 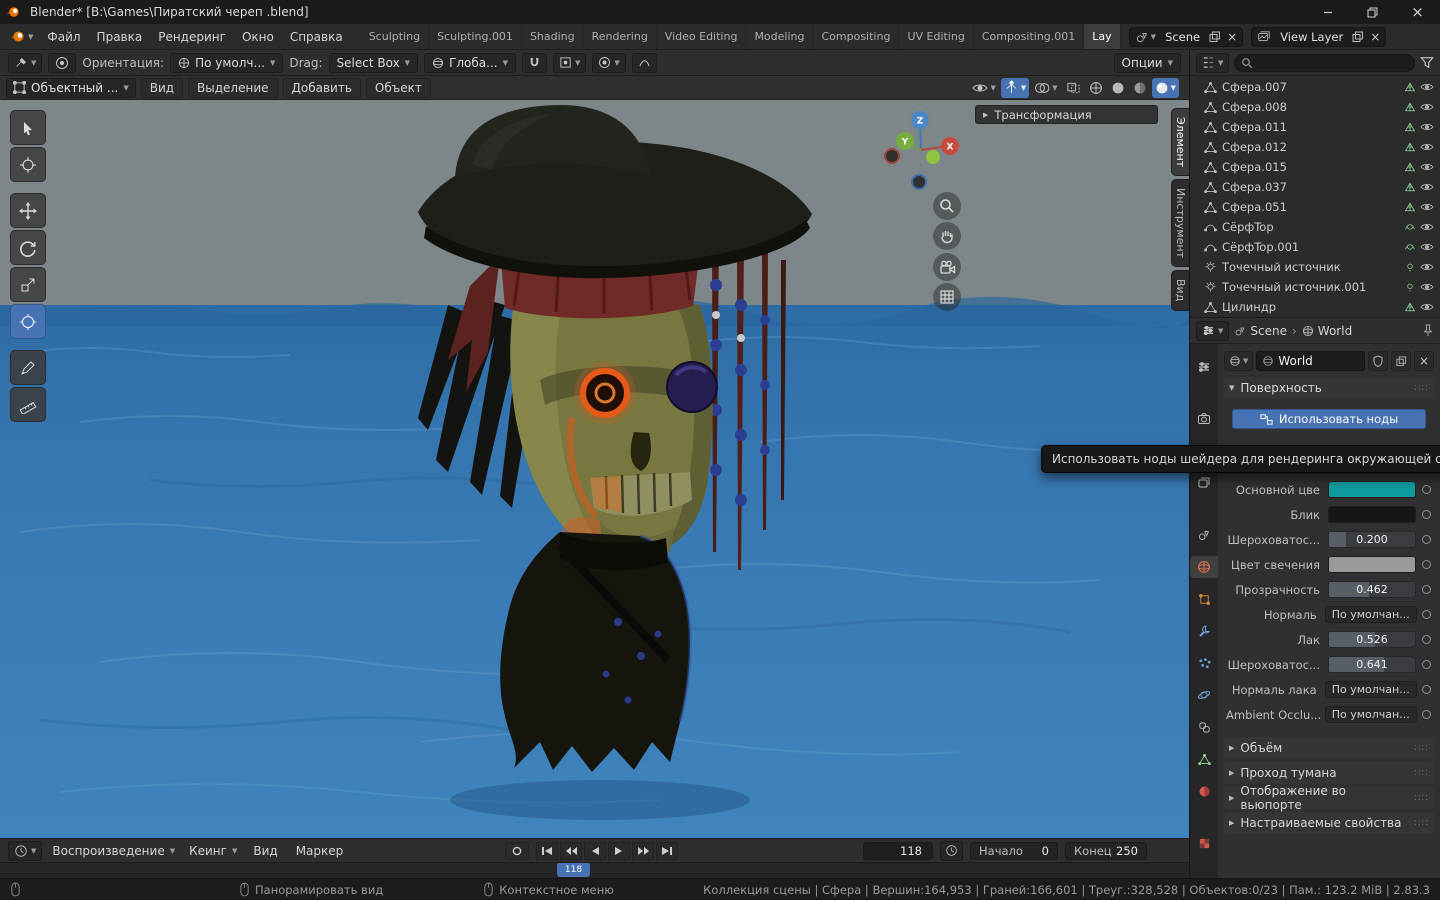 I want to click on next-keyframe-button, so click(x=643, y=850).